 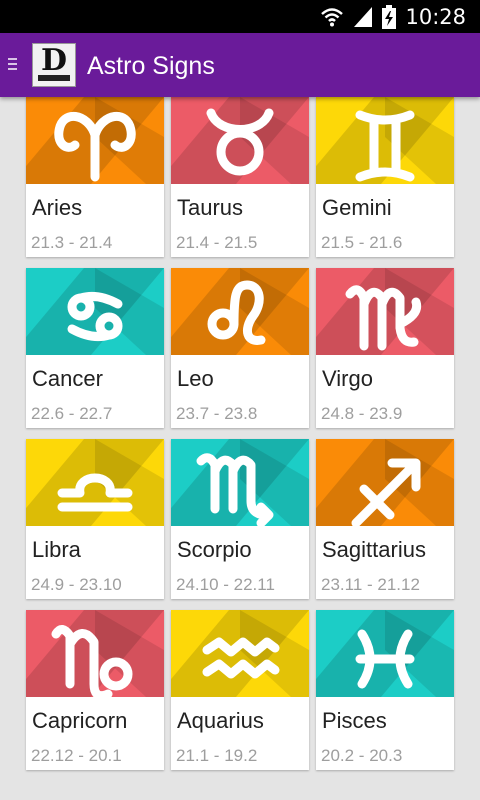 I want to click on sign-card-virgo: Virgo 24.8 - 23.9, so click(x=385, y=348).